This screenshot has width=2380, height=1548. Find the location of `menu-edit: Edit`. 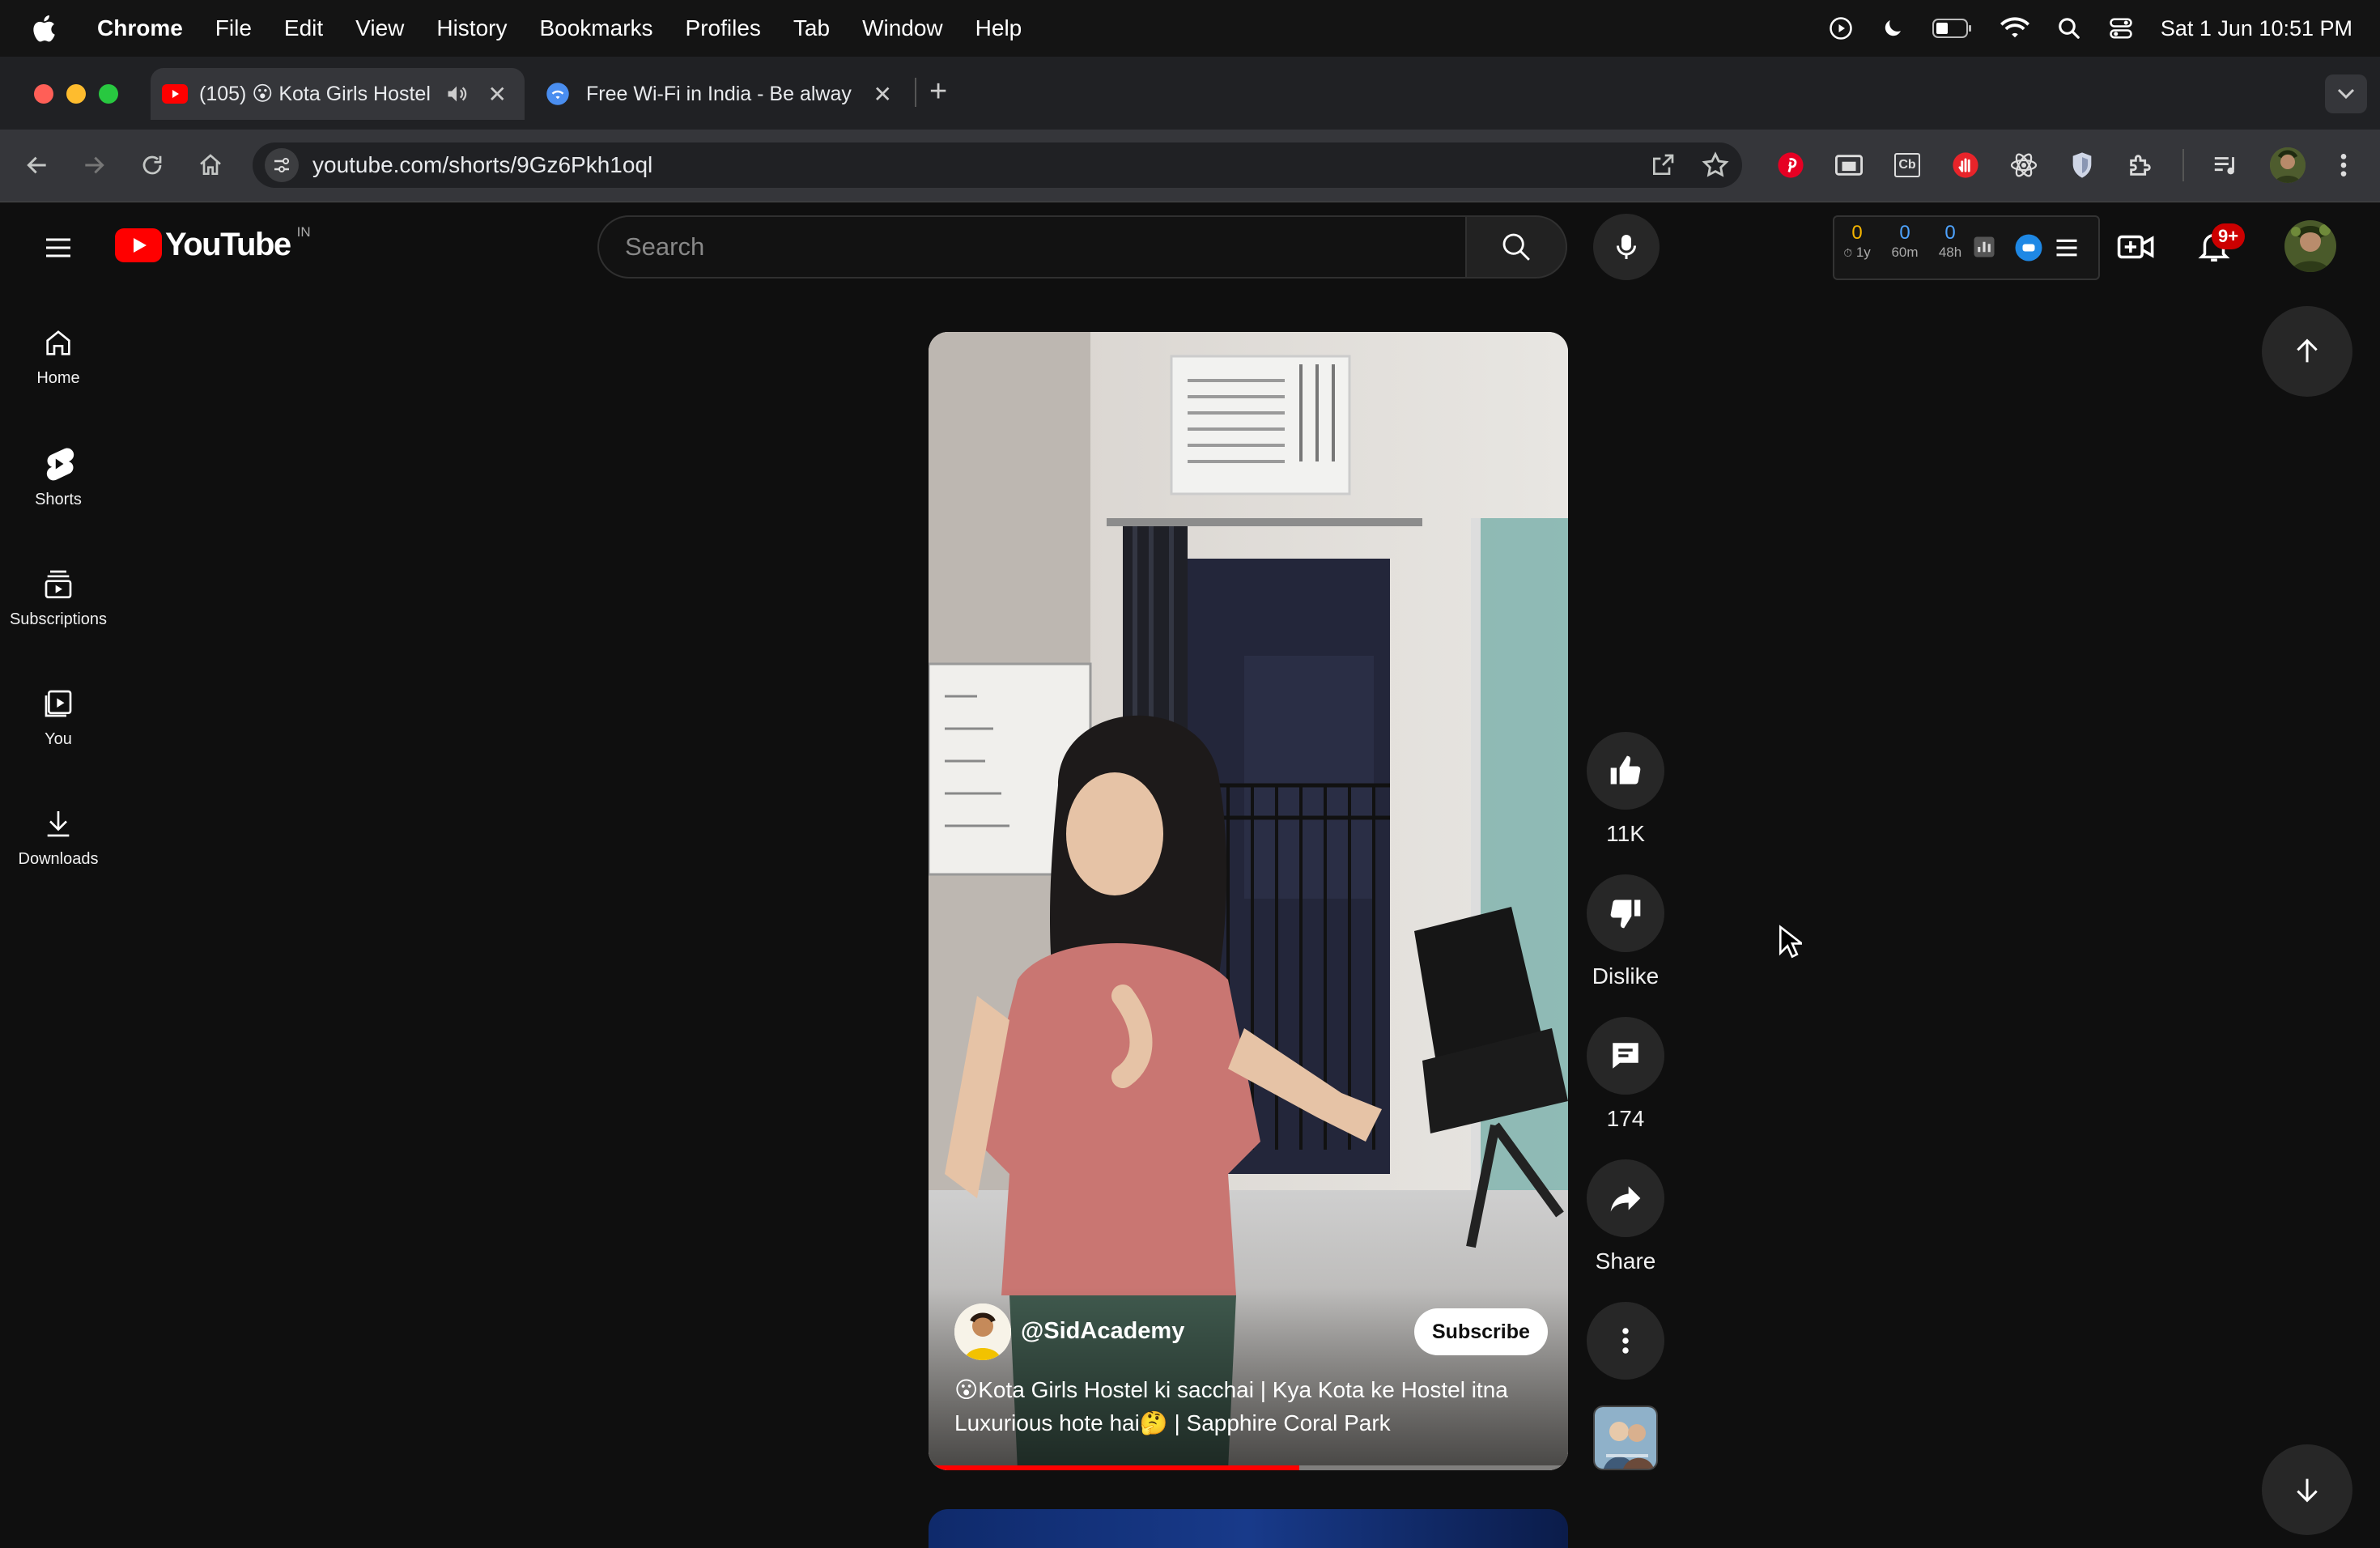

menu-edit: Edit is located at coordinates (303, 28).